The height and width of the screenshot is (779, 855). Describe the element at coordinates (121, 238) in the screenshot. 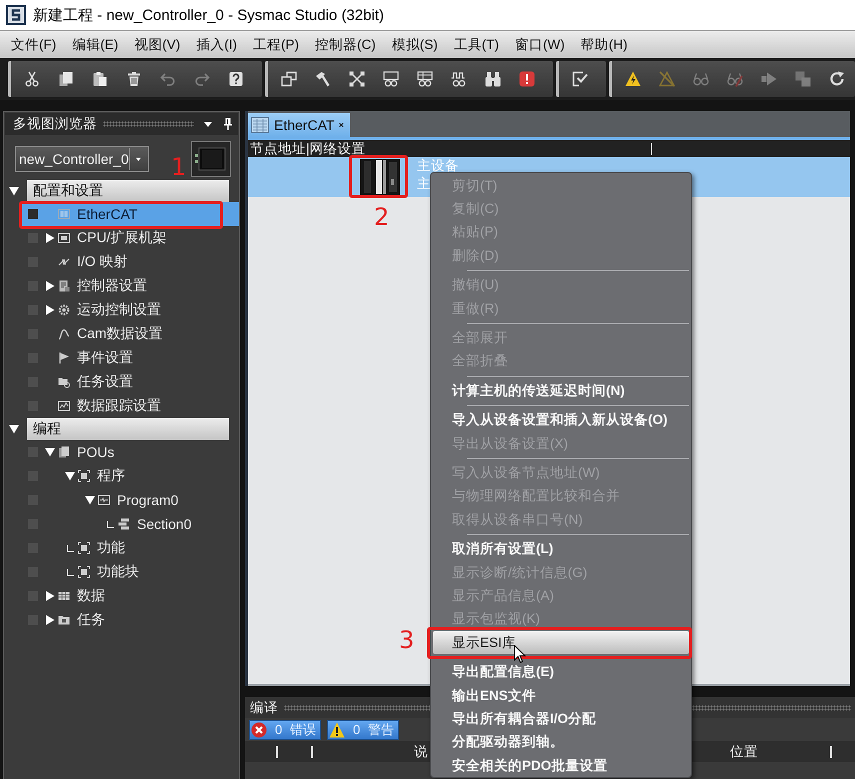

I see `tree-item-label: CPU/扩展机架` at that location.